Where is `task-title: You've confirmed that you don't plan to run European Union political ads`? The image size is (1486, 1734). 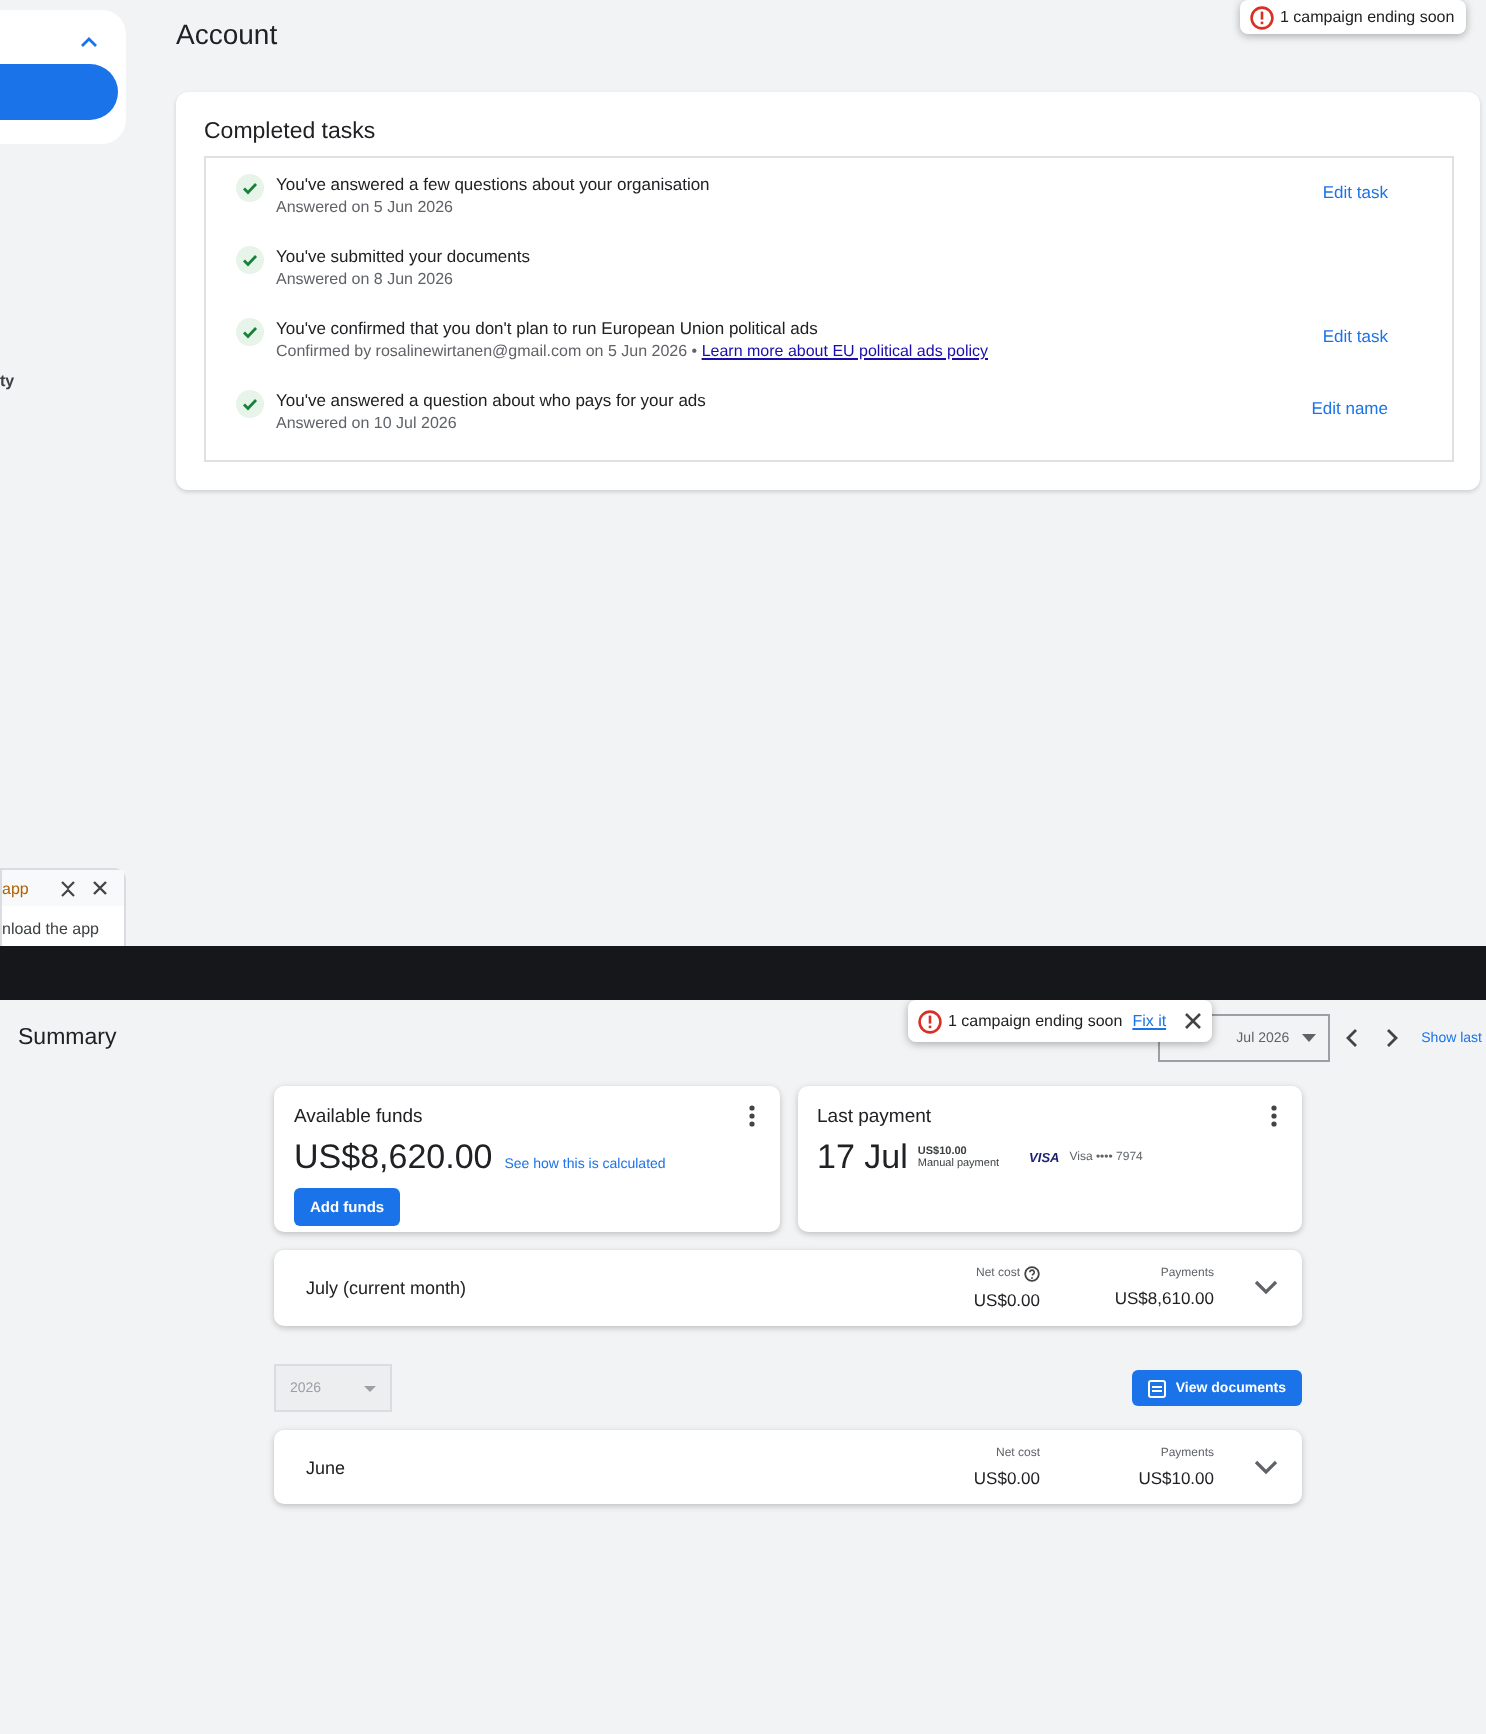 task-title: You've confirmed that you don't plan to run European Union political ads is located at coordinates (548, 328).